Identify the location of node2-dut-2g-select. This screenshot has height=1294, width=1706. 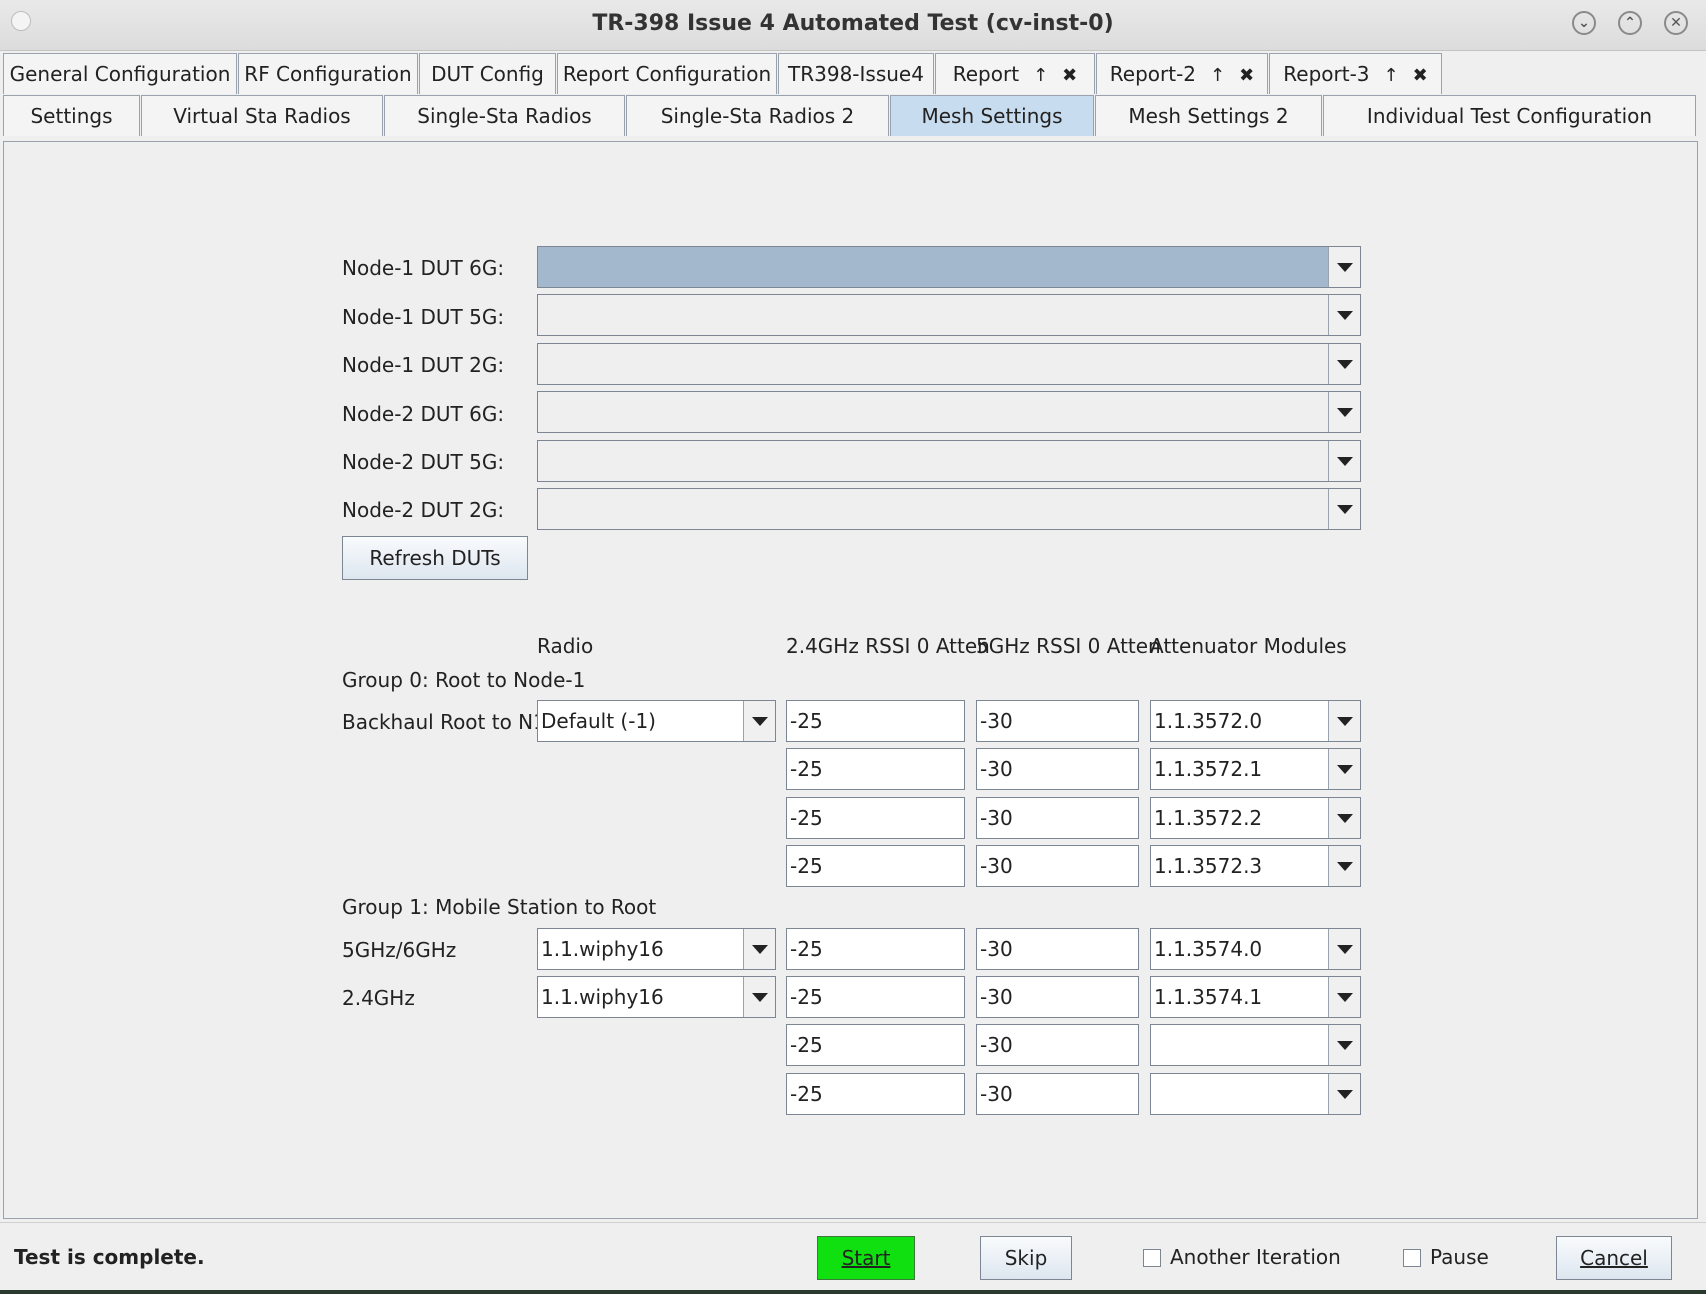
(949, 509).